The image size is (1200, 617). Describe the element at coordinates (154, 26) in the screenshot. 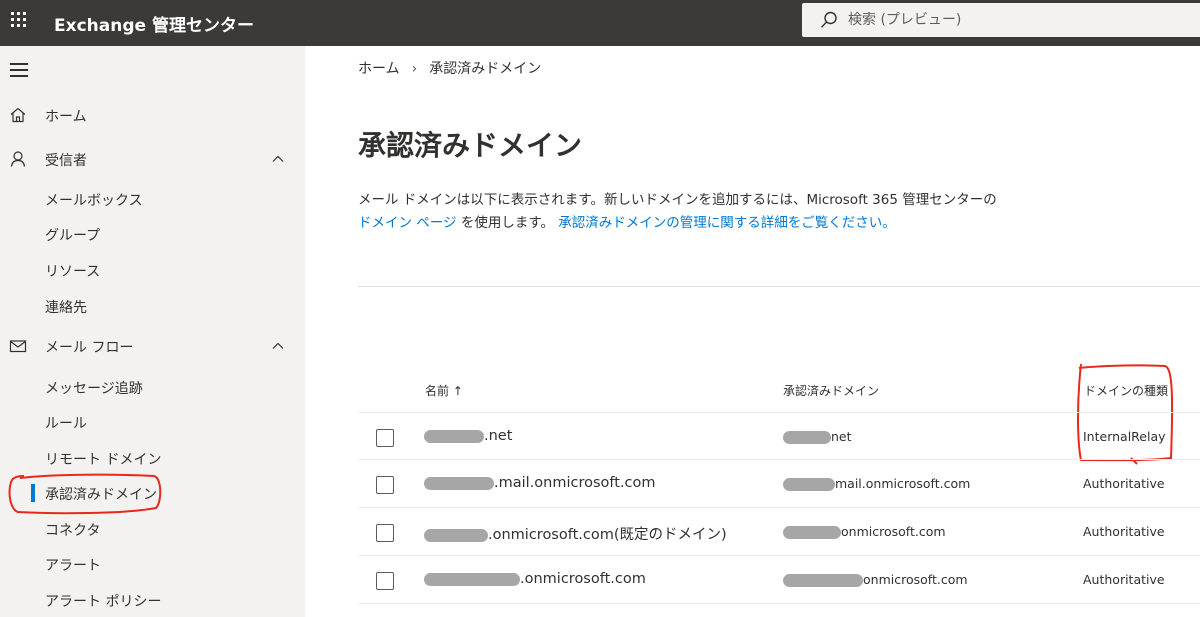

I see `app-title: Exchange 管理センター` at that location.